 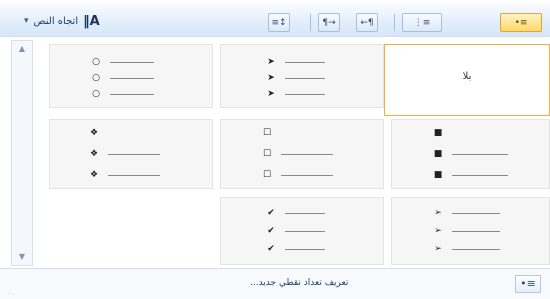 What do you see at coordinates (131, 231) in the screenshot?
I see `bullet-style-empty` at bounding box center [131, 231].